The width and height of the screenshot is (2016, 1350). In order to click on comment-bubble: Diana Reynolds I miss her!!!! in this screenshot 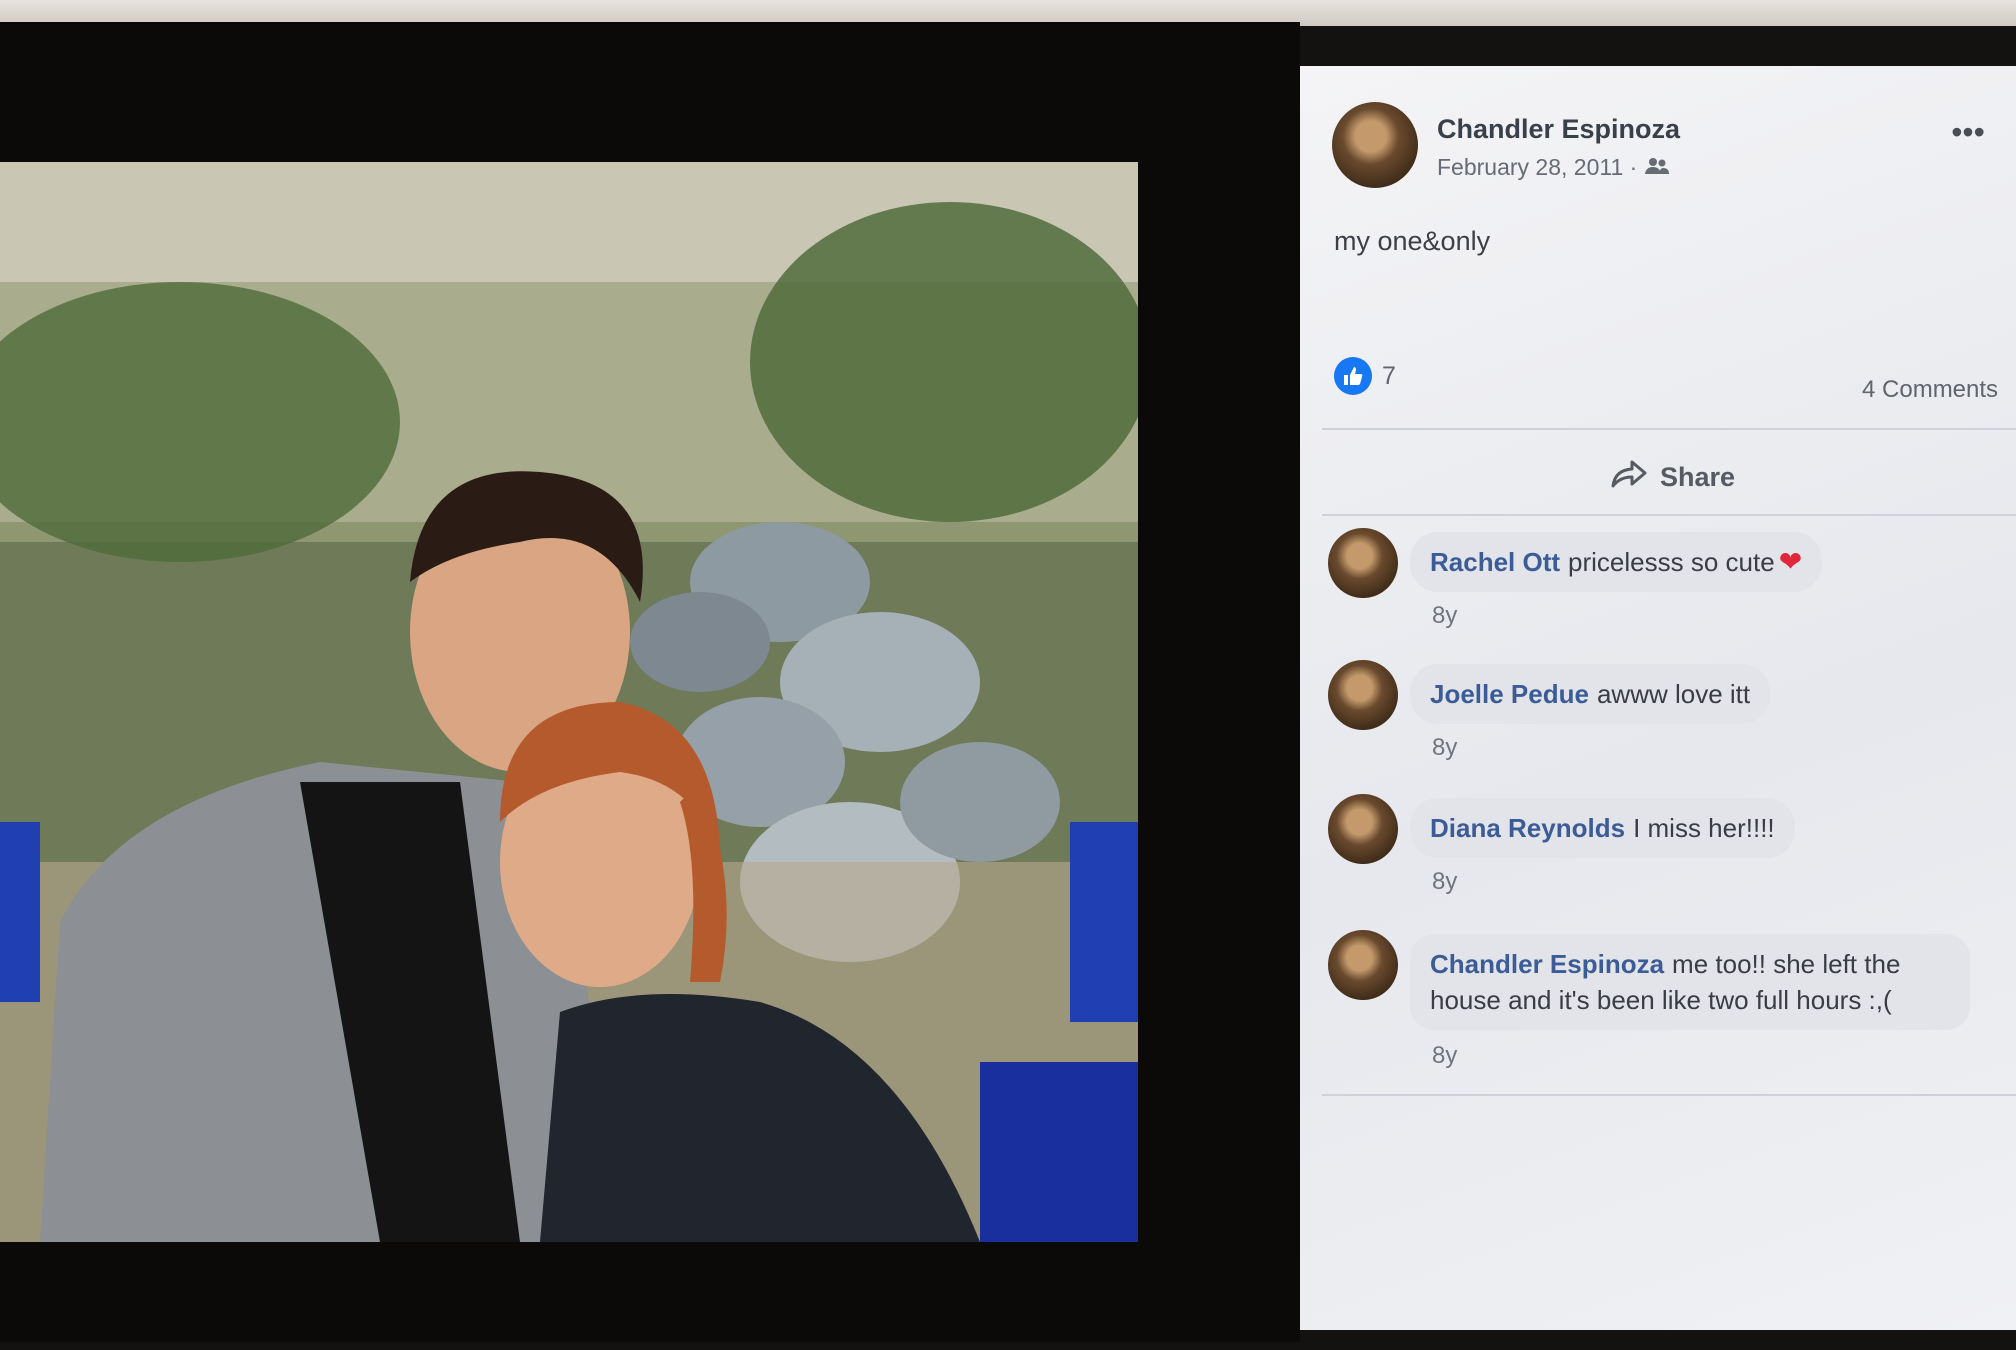, I will do `click(1602, 828)`.